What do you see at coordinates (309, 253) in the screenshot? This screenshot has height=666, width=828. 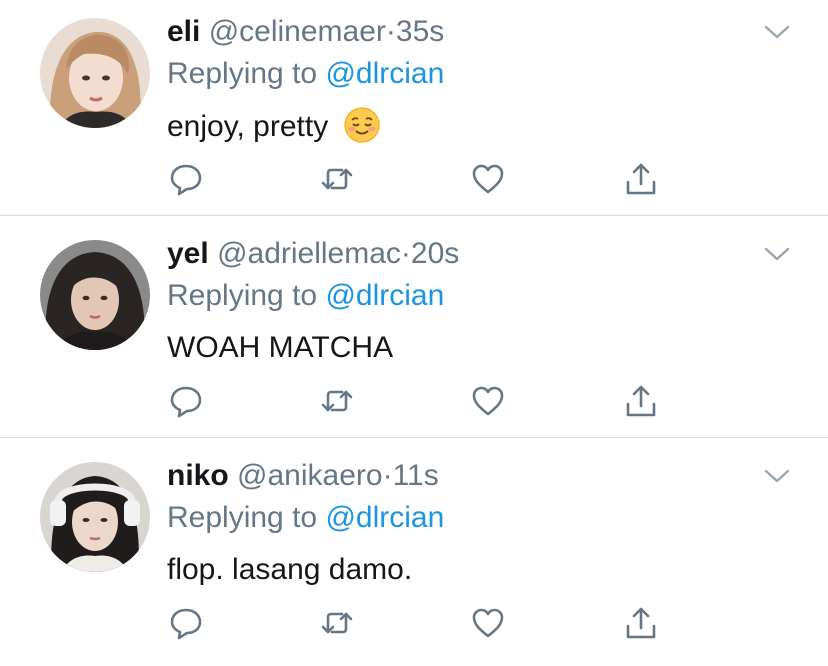 I see `user-handle: @adriellemac` at bounding box center [309, 253].